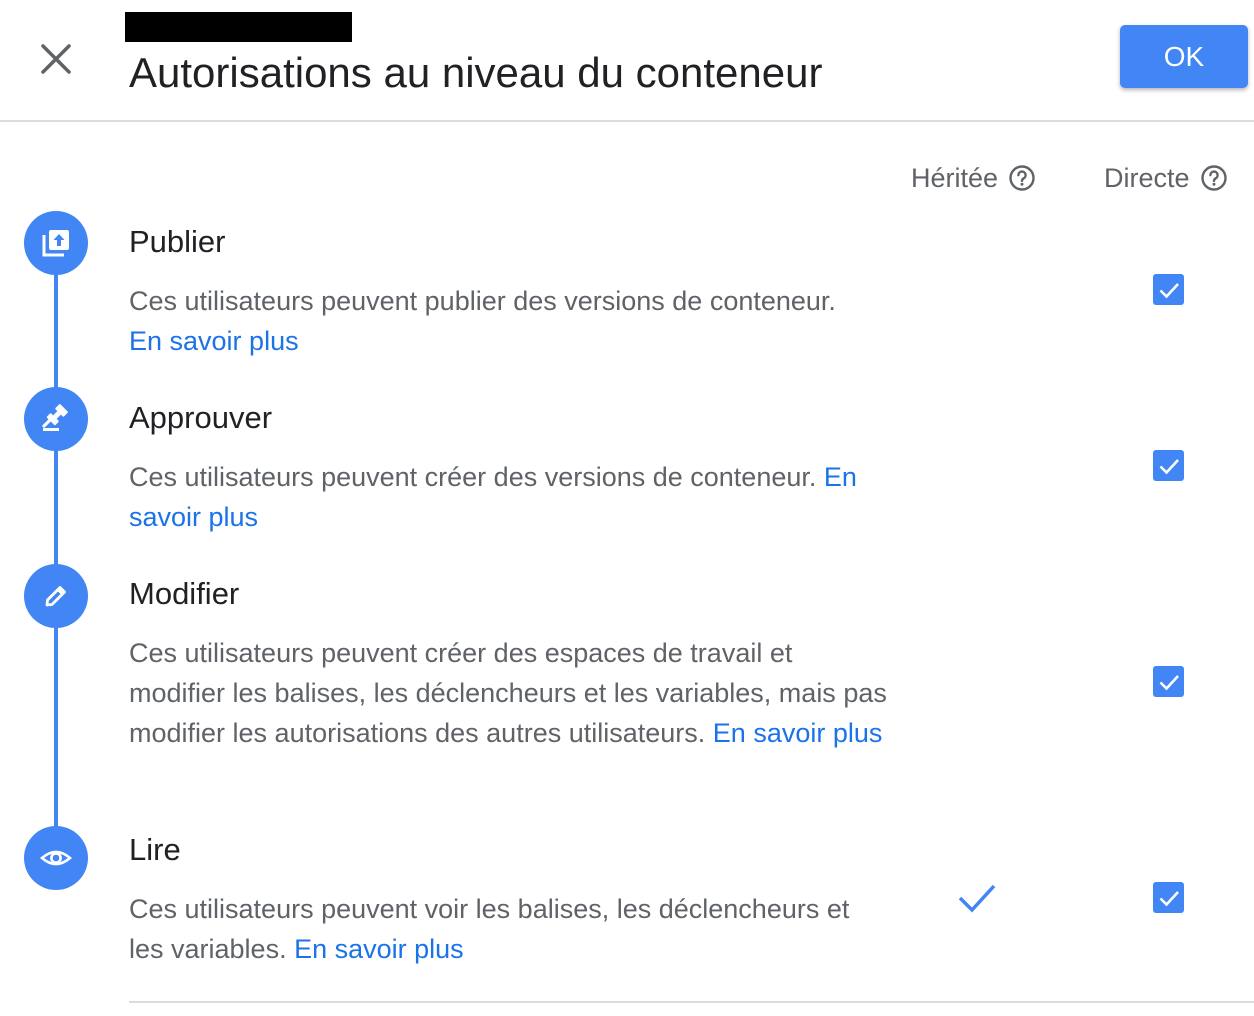 Image resolution: width=1254 pixels, height=1016 pixels. Describe the element at coordinates (201, 417) in the screenshot. I see `permission-title: Approuver` at that location.